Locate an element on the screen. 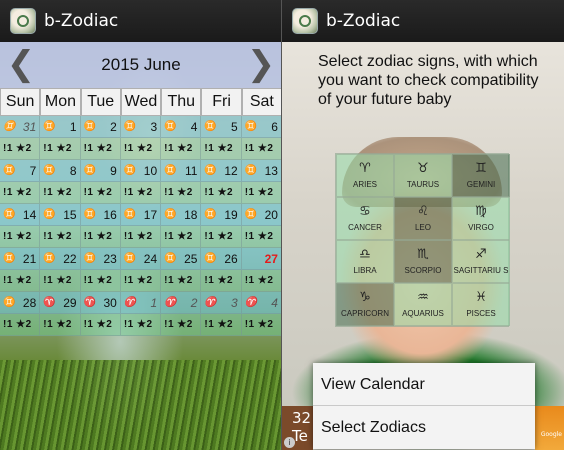 The height and width of the screenshot is (450, 564). zodiac-option-virgo: ♍ VIRGO is located at coordinates (481, 218).